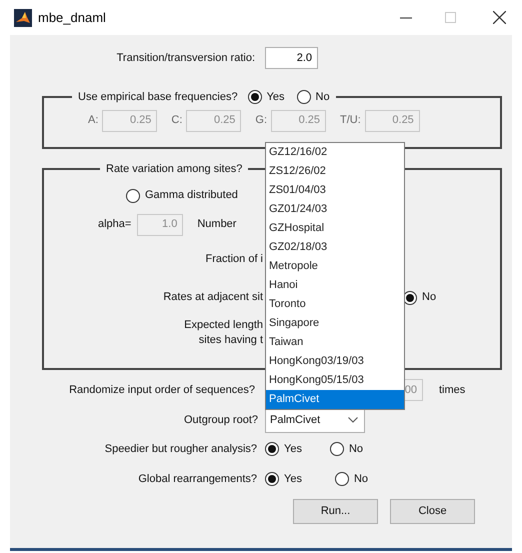 The image size is (522, 553). Describe the element at coordinates (335, 361) in the screenshot. I see `dropdown-option: HongKong03/19/03` at that location.